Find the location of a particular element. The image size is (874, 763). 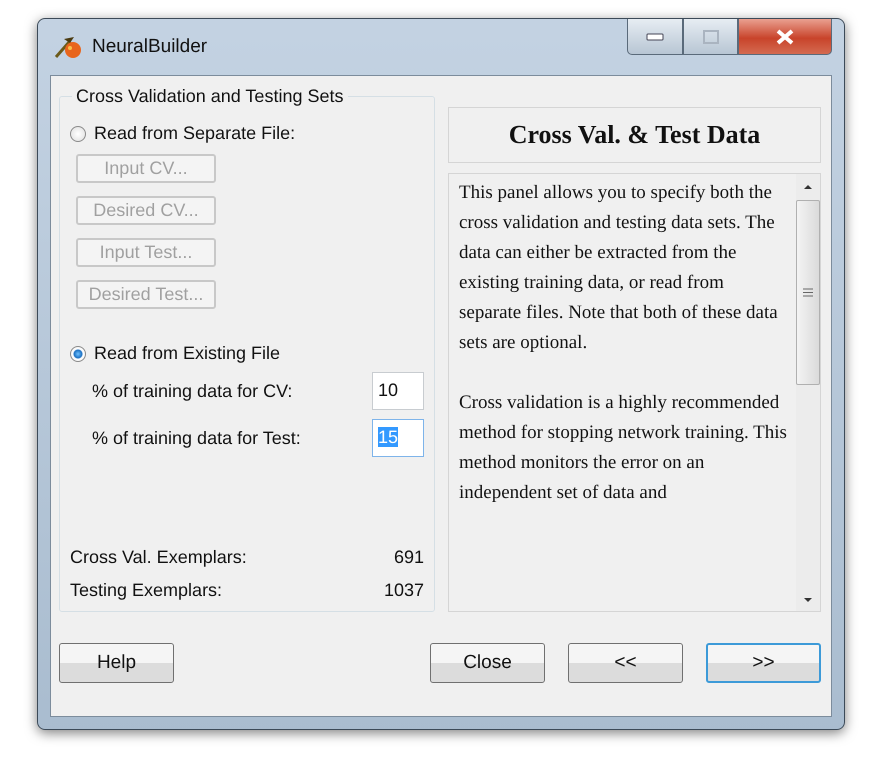

dialog-button: Help is located at coordinates (116, 663).